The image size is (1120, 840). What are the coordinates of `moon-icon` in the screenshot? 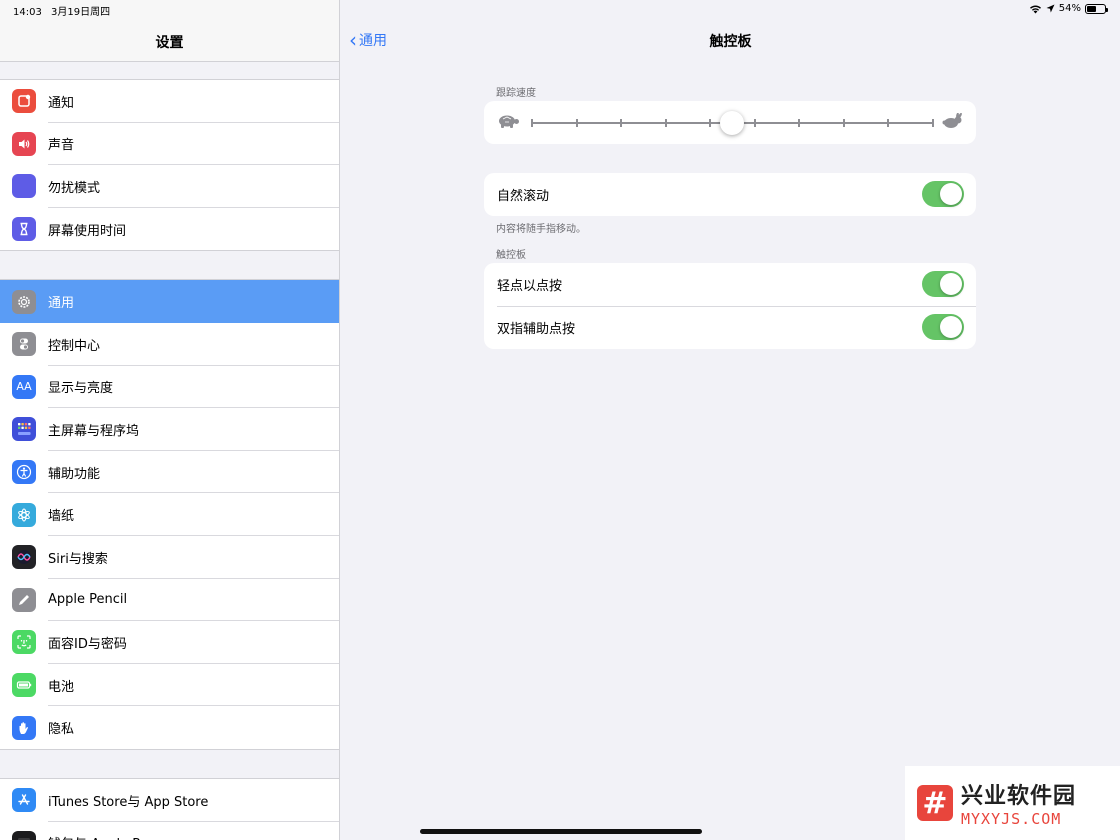 It's located at (24, 186).